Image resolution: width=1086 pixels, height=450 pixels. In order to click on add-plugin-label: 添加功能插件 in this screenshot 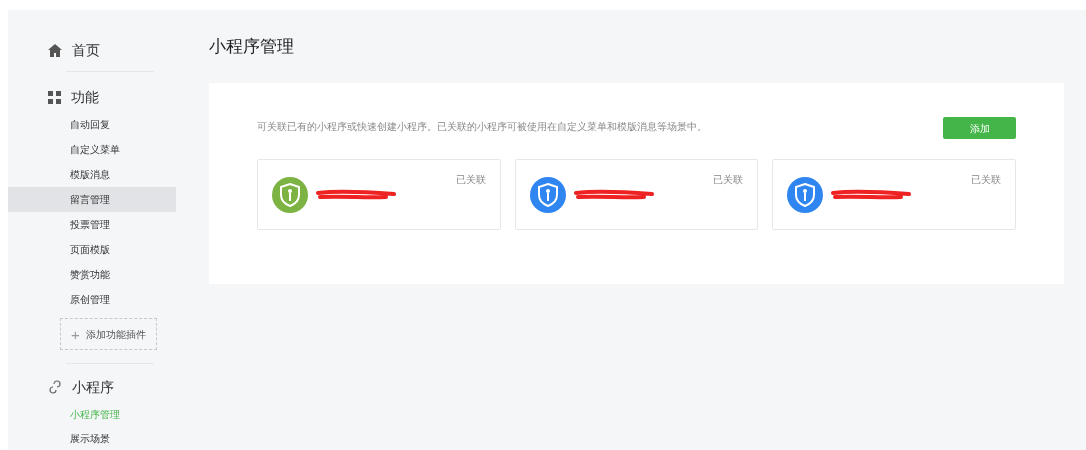, I will do `click(115, 334)`.